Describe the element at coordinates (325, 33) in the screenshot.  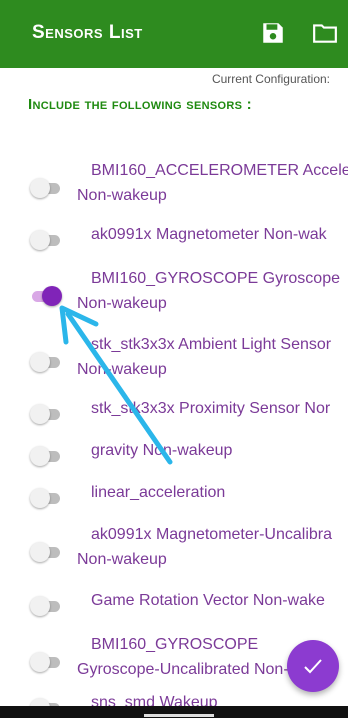
I see `folder-icon` at that location.